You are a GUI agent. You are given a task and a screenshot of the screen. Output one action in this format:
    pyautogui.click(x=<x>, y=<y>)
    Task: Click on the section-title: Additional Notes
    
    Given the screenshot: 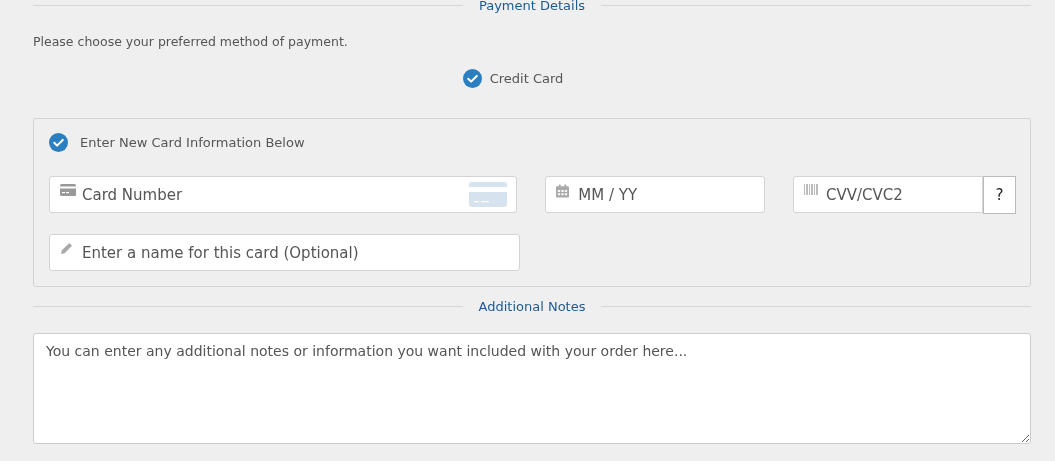 What is the action you would take?
    pyautogui.click(x=532, y=306)
    